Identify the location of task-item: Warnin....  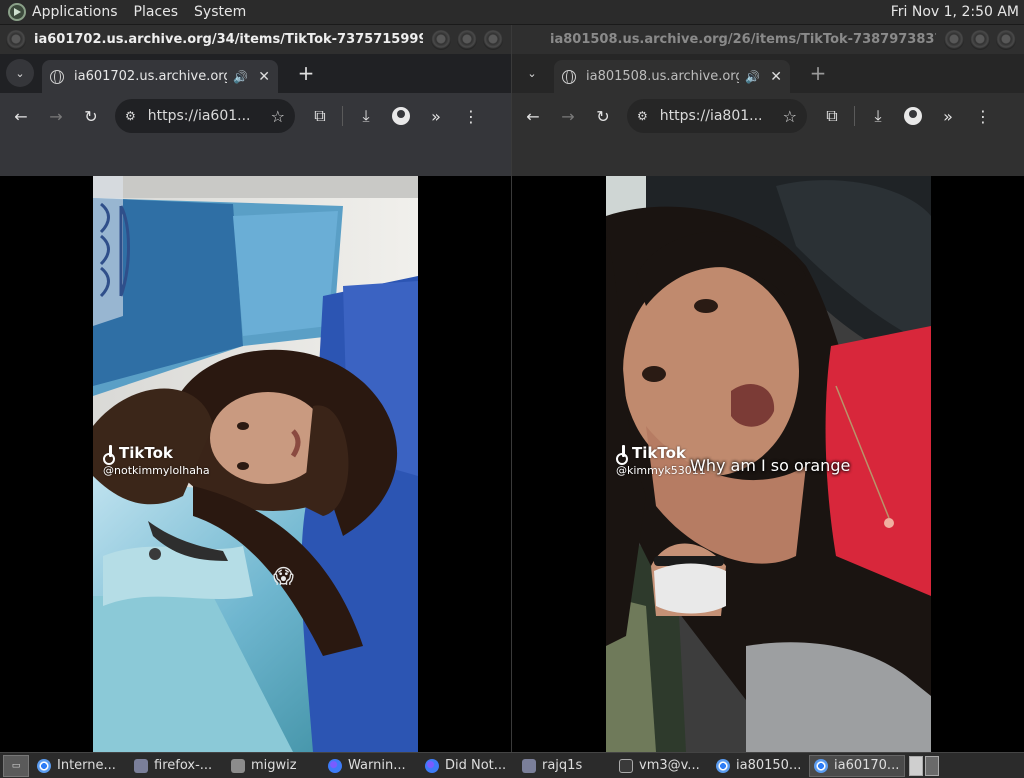
(372, 766).